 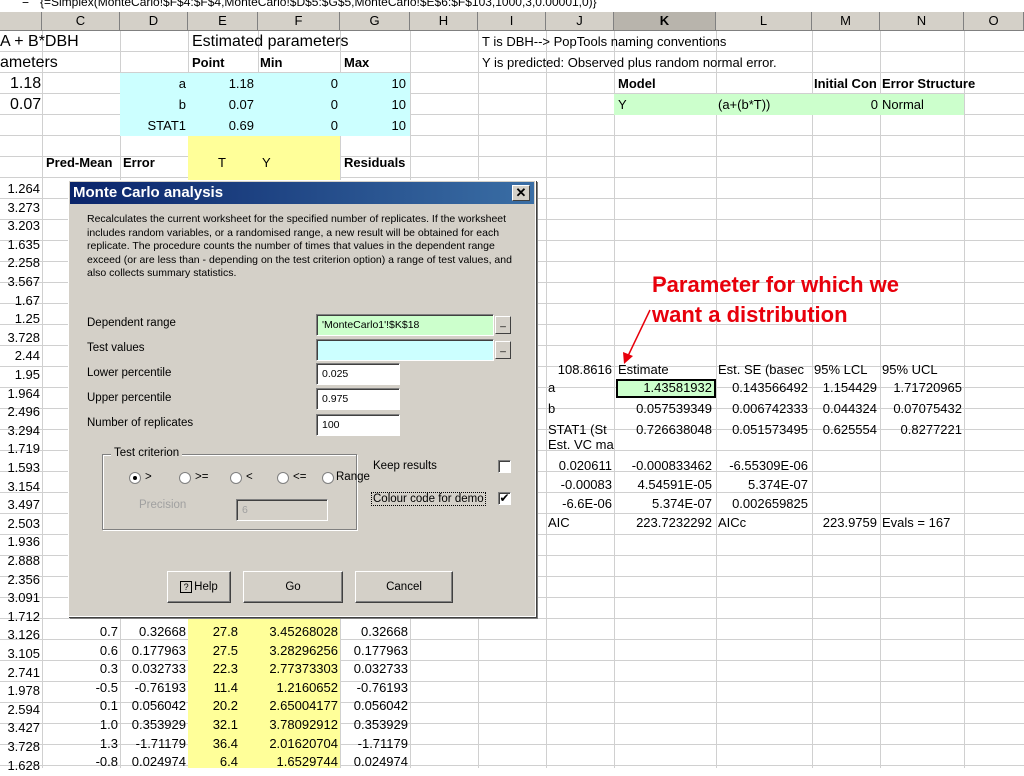 What do you see at coordinates (302, 193) in the screenshot?
I see `dialog-title-bar: Monte Carlo analysis ✕` at bounding box center [302, 193].